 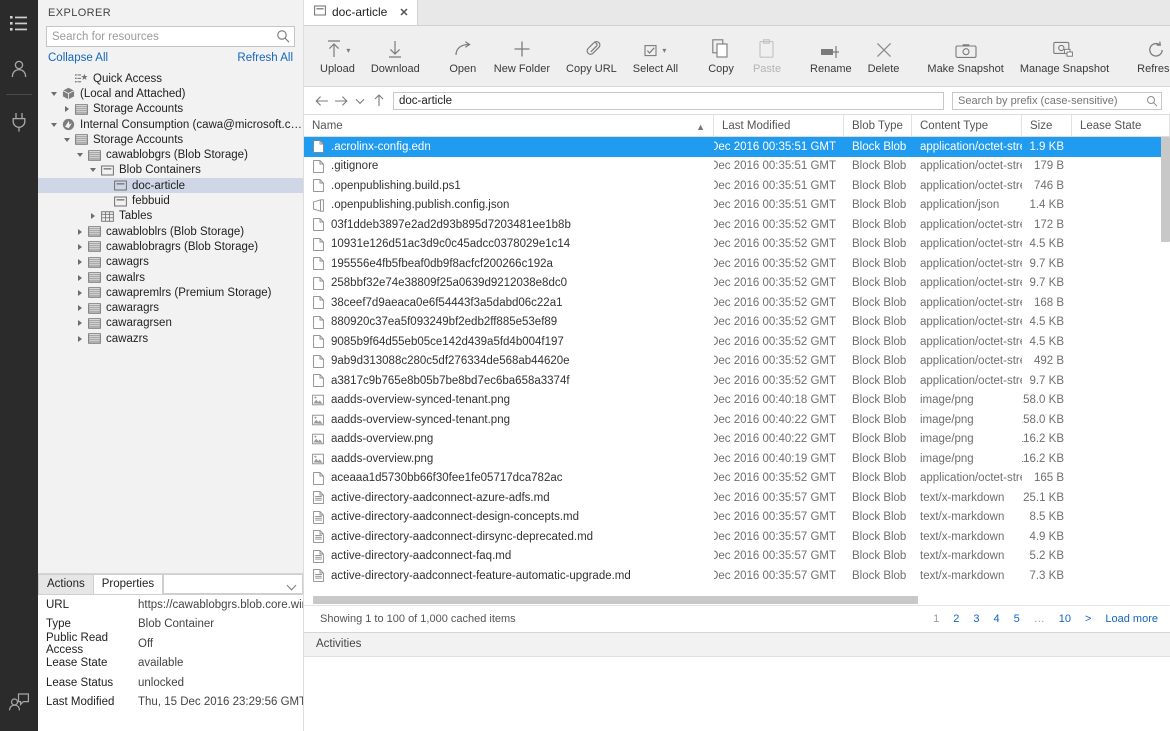 I want to click on copy-button: Copy, so click(x=721, y=56).